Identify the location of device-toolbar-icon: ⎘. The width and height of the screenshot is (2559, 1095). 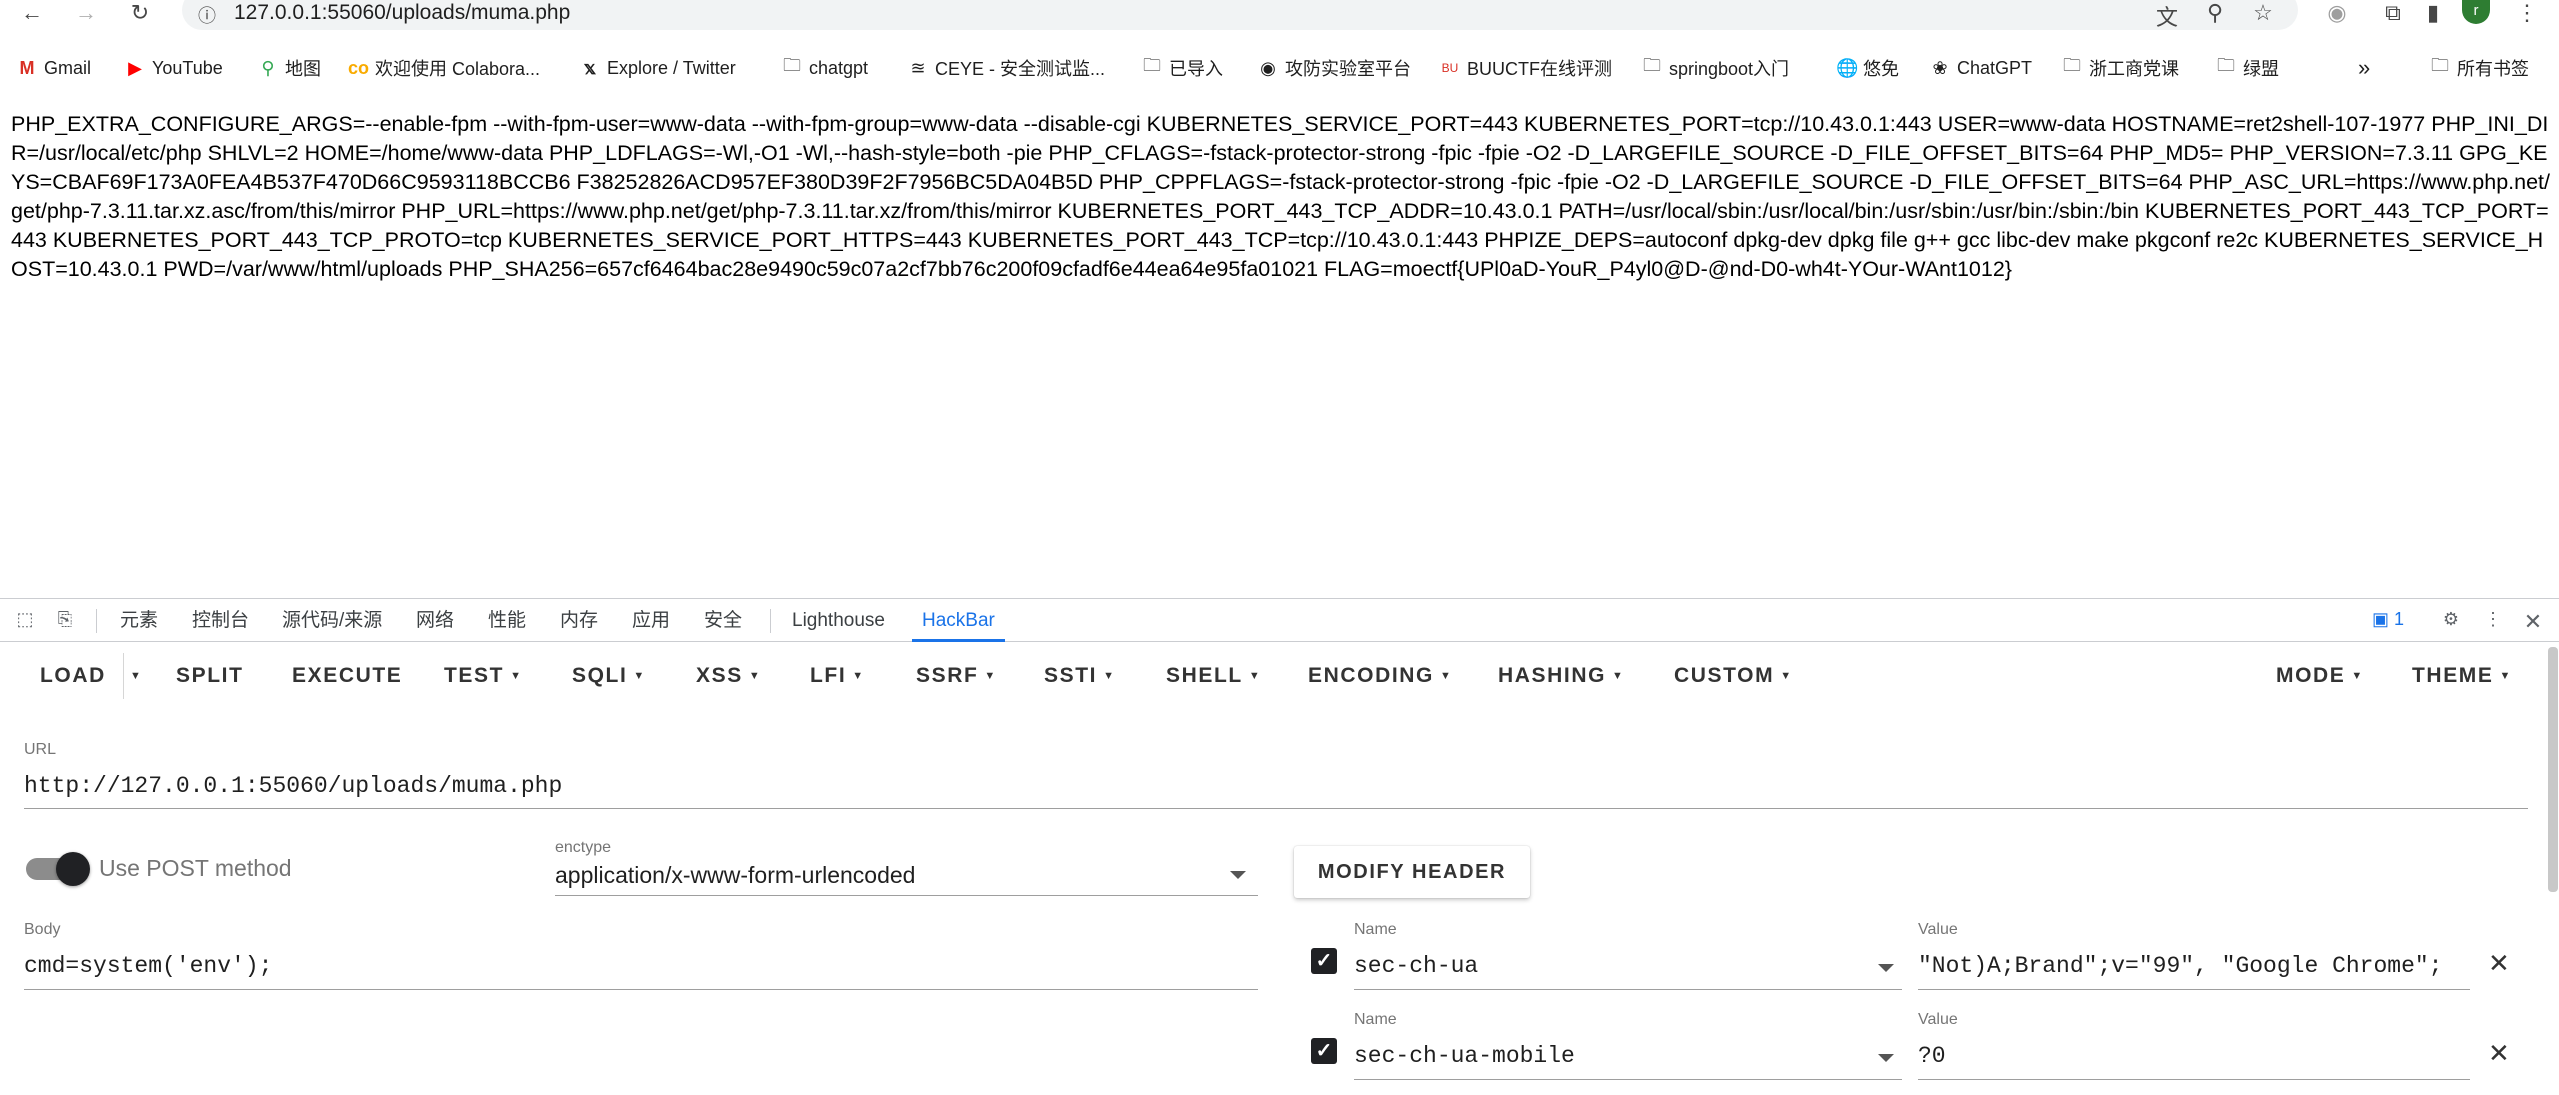
(65, 621).